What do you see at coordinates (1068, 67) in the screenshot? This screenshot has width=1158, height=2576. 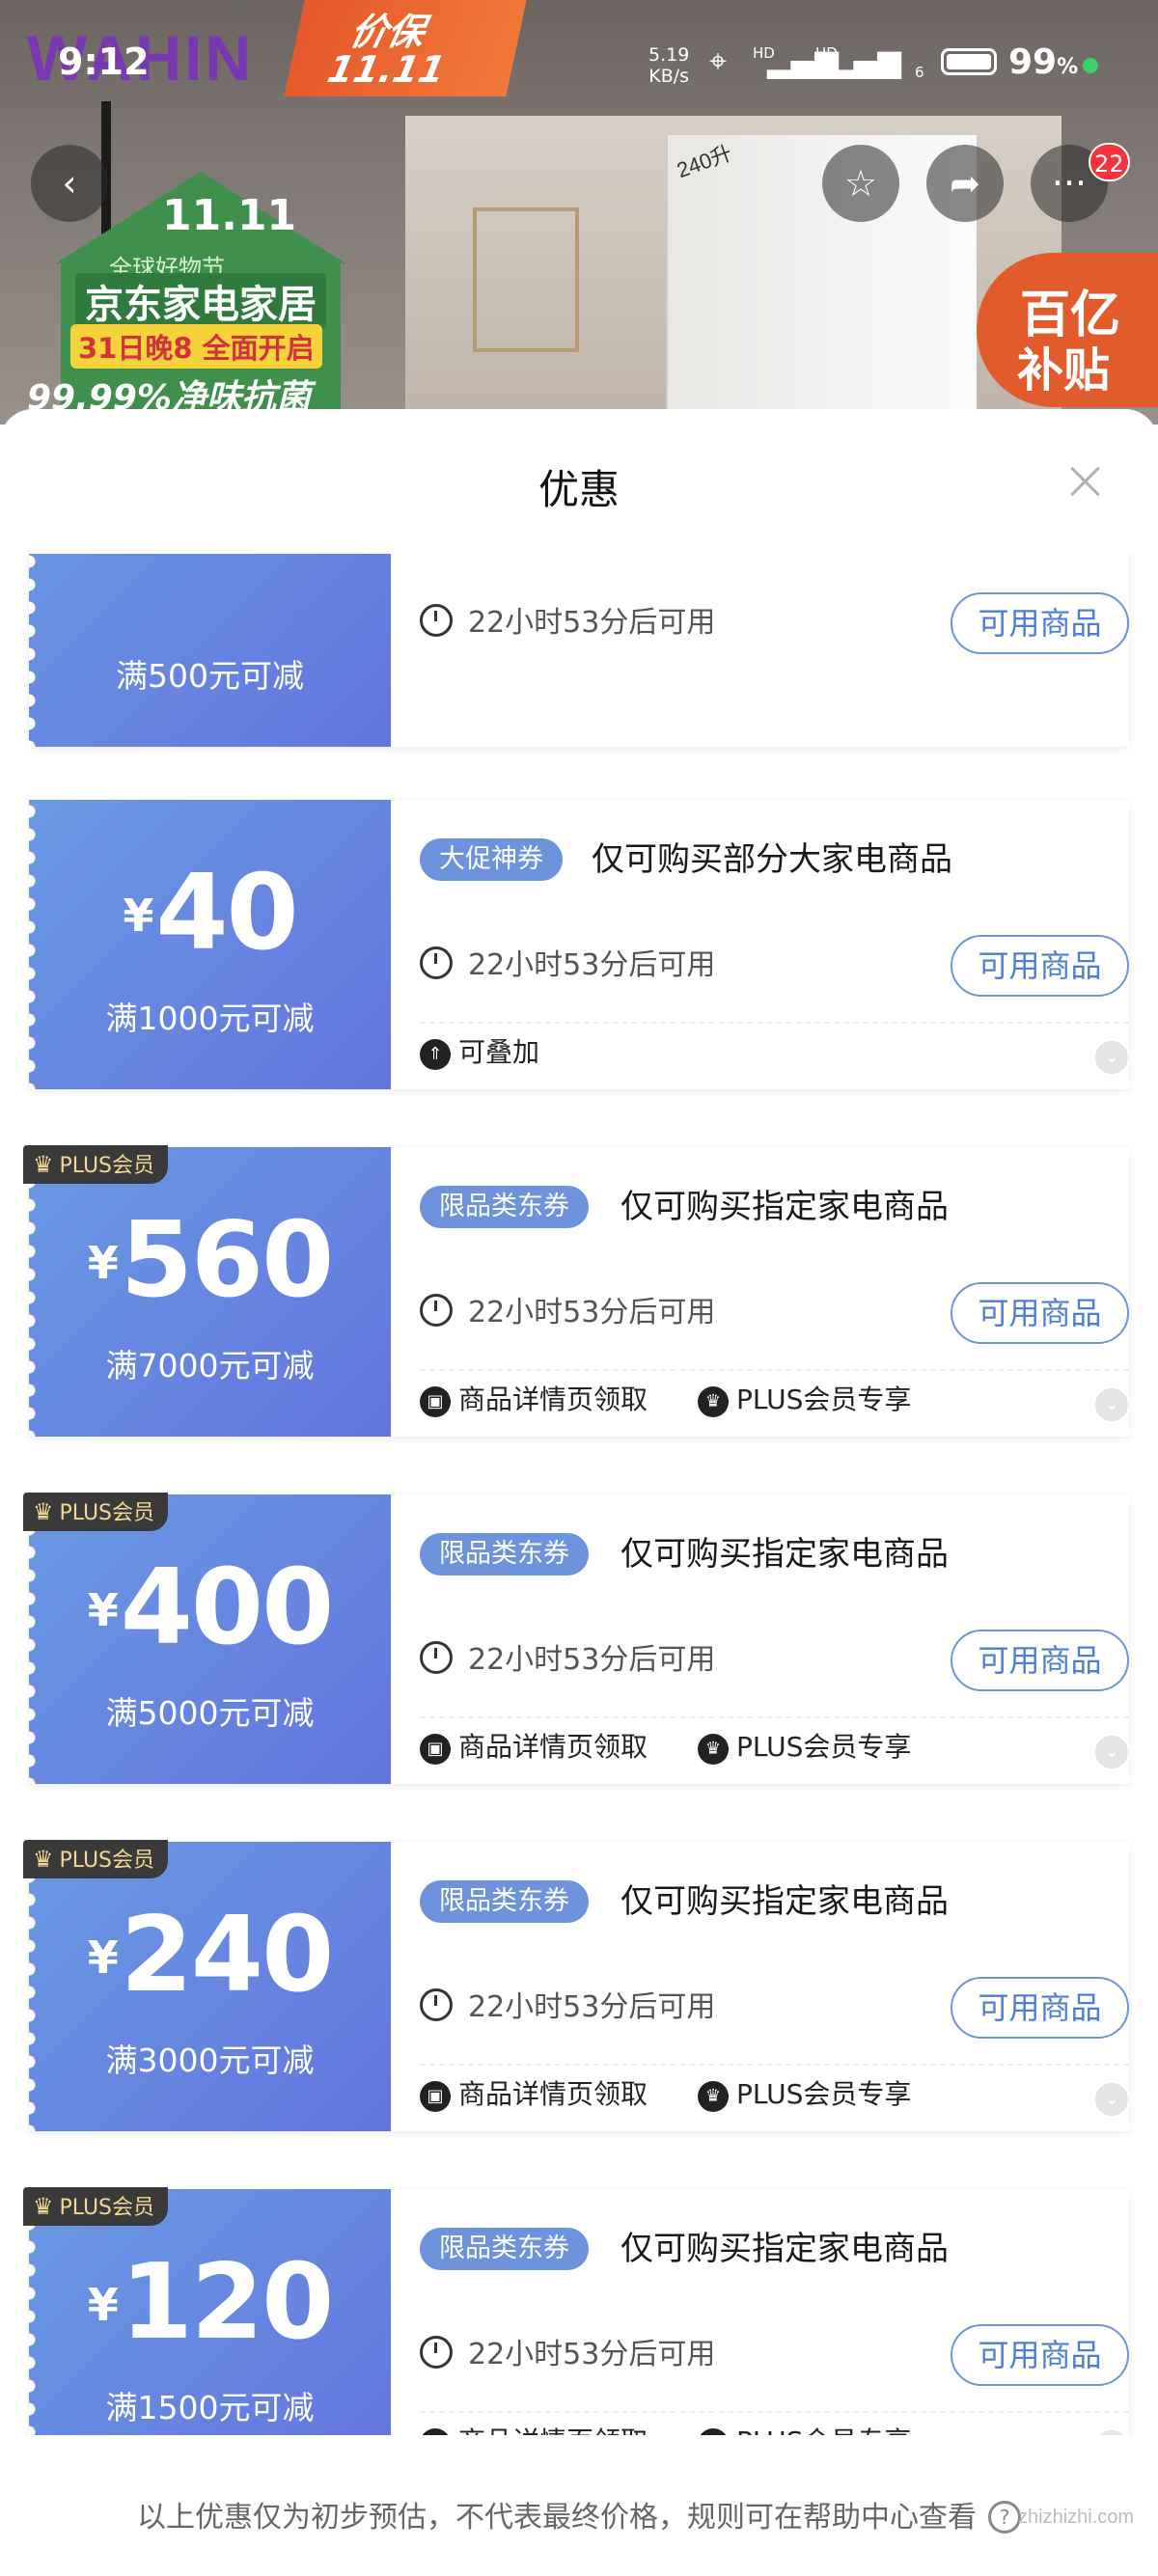 I see `battery-unit: %` at bounding box center [1068, 67].